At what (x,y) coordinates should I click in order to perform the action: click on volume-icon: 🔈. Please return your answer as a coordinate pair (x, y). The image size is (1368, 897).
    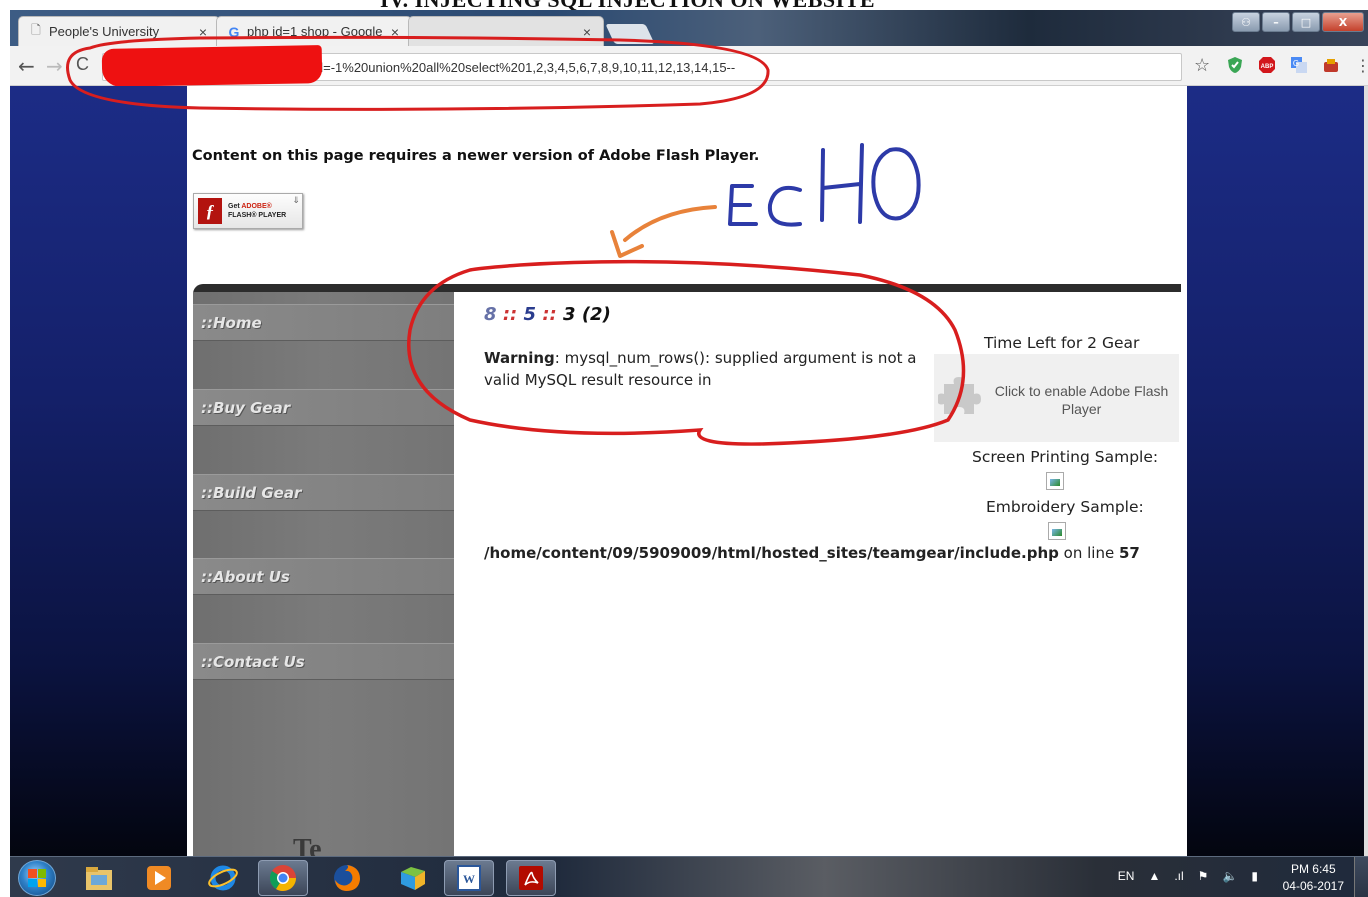
    Looking at the image, I should click on (1229, 876).